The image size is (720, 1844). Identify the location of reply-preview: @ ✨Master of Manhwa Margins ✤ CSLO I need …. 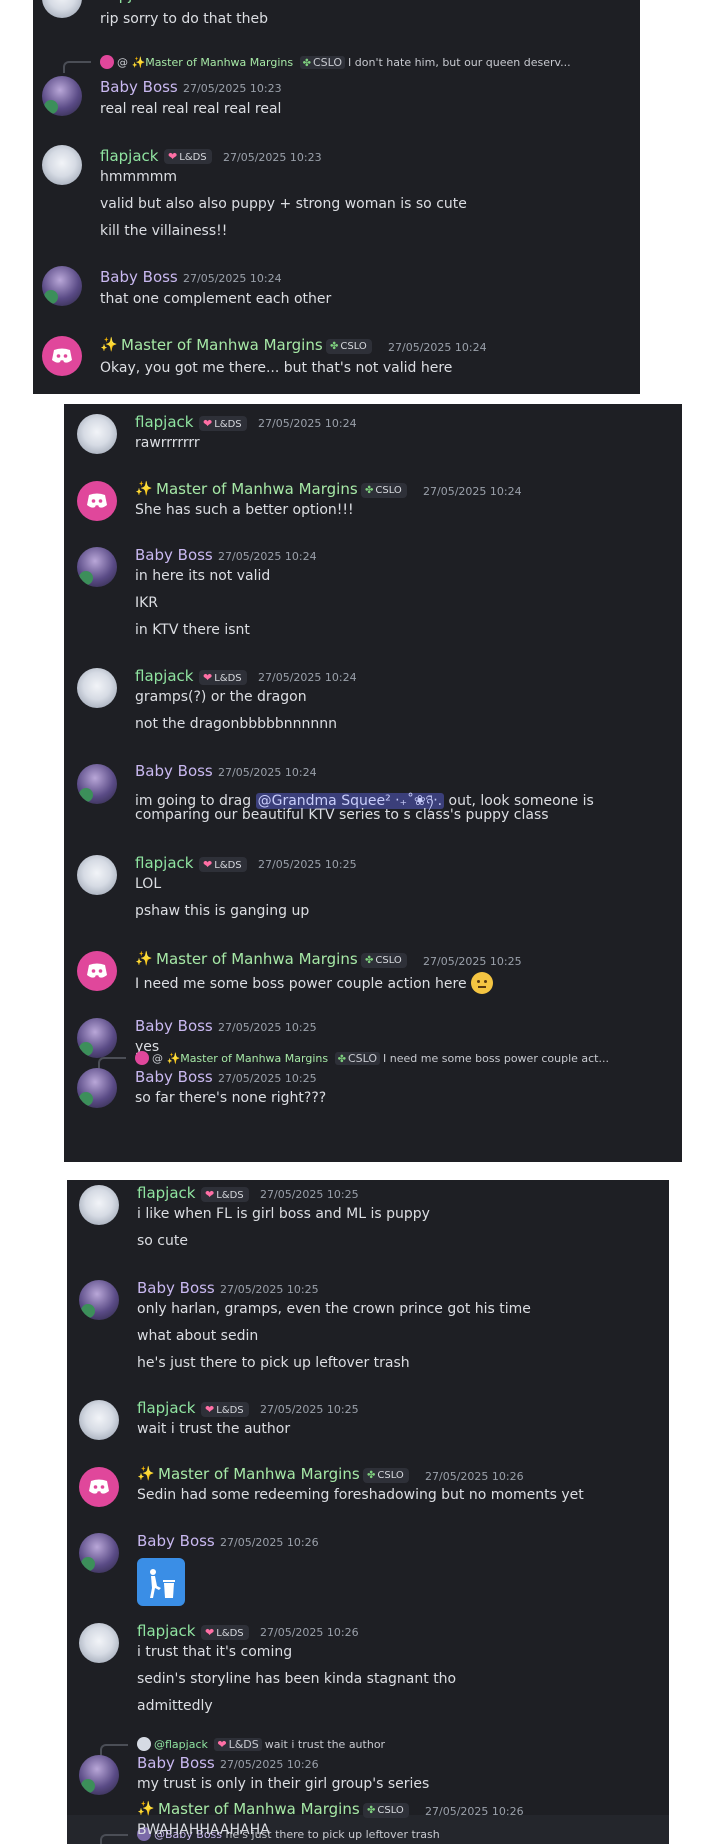
(372, 1059).